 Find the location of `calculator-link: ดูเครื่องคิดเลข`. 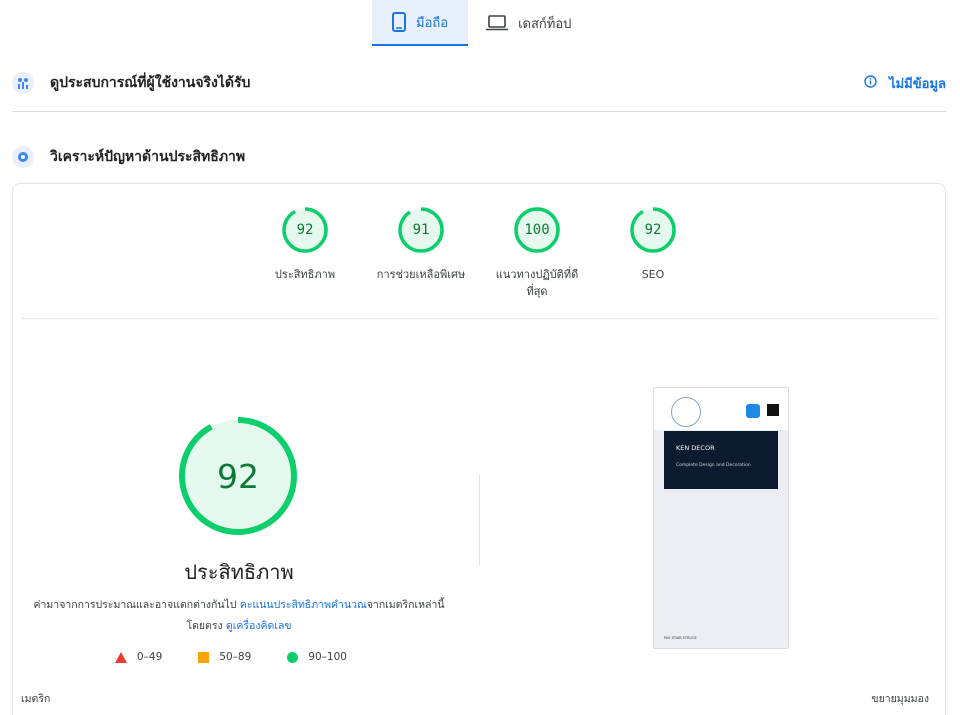

calculator-link: ดูเครื่องคิดเลข is located at coordinates (259, 626).